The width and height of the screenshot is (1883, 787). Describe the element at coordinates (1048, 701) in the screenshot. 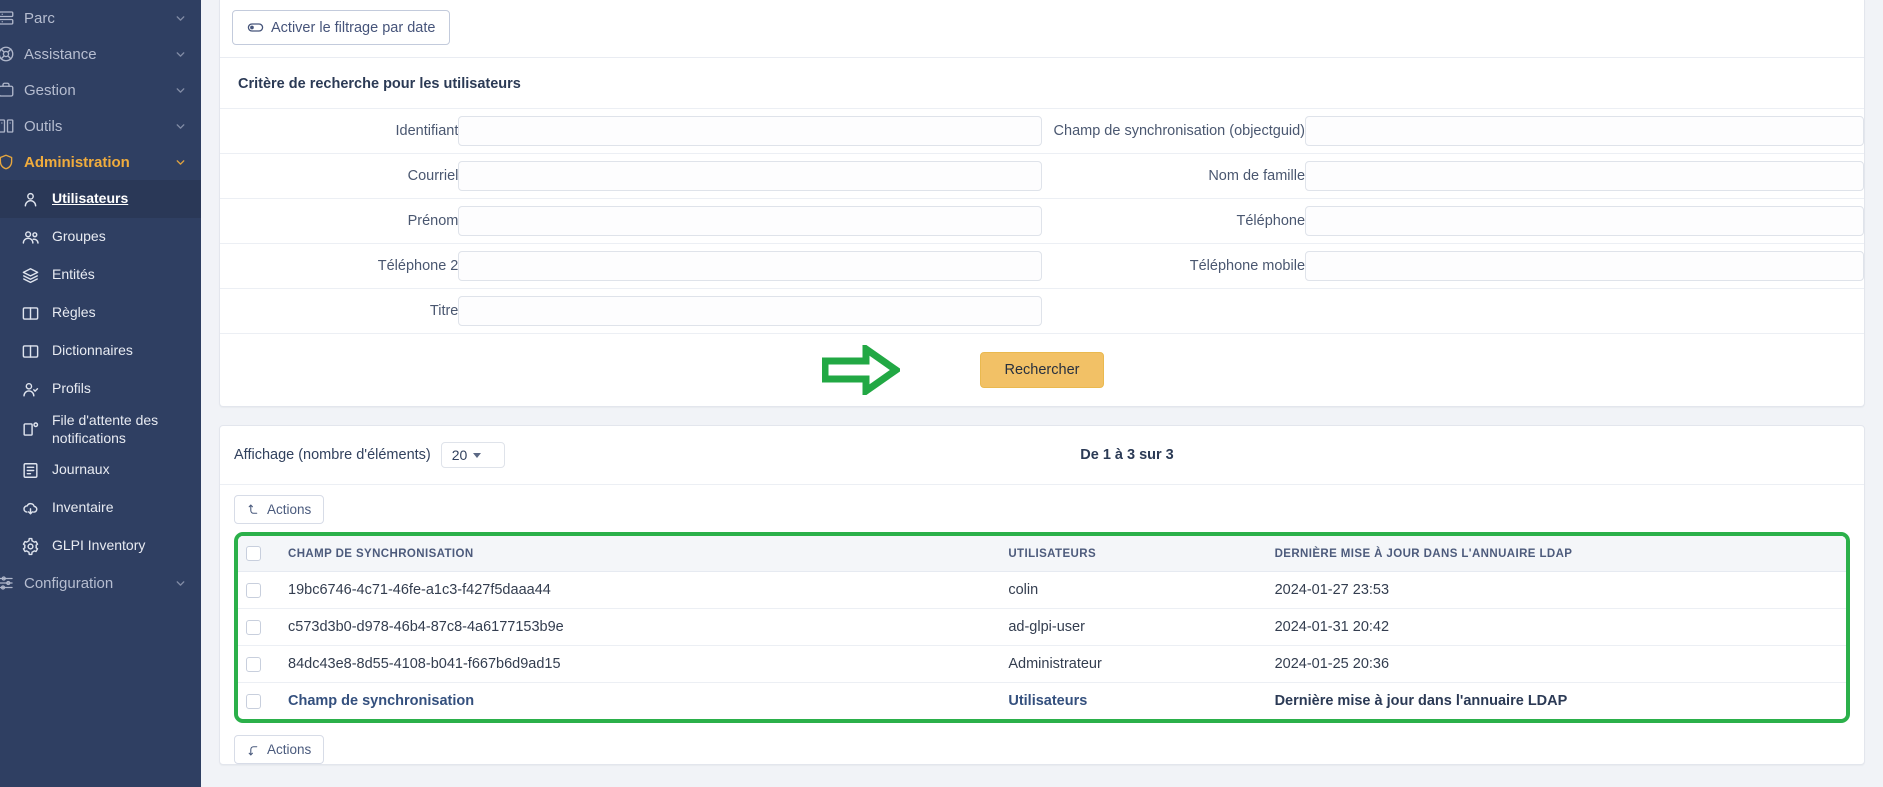

I see `footer-users: Utilisateurs` at that location.